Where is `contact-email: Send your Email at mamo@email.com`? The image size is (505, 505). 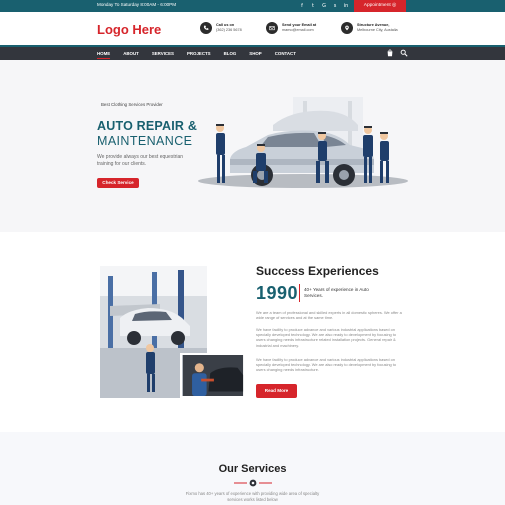 contact-email: Send your Email at mamo@email.com is located at coordinates (291, 28).